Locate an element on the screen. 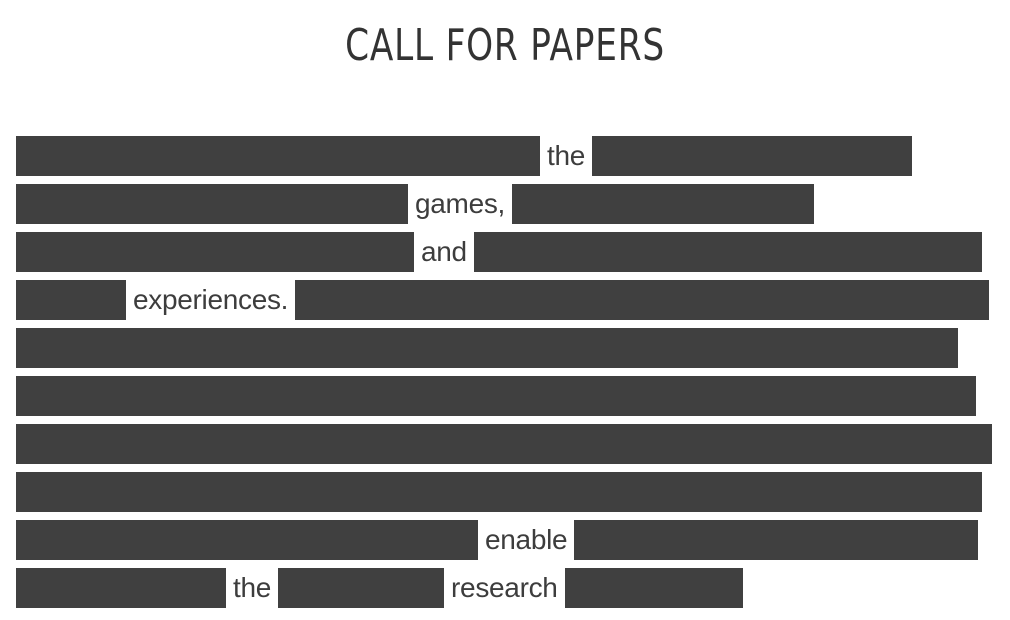 This screenshot has height=620, width=1010. text-line: enable is located at coordinates (506, 540).